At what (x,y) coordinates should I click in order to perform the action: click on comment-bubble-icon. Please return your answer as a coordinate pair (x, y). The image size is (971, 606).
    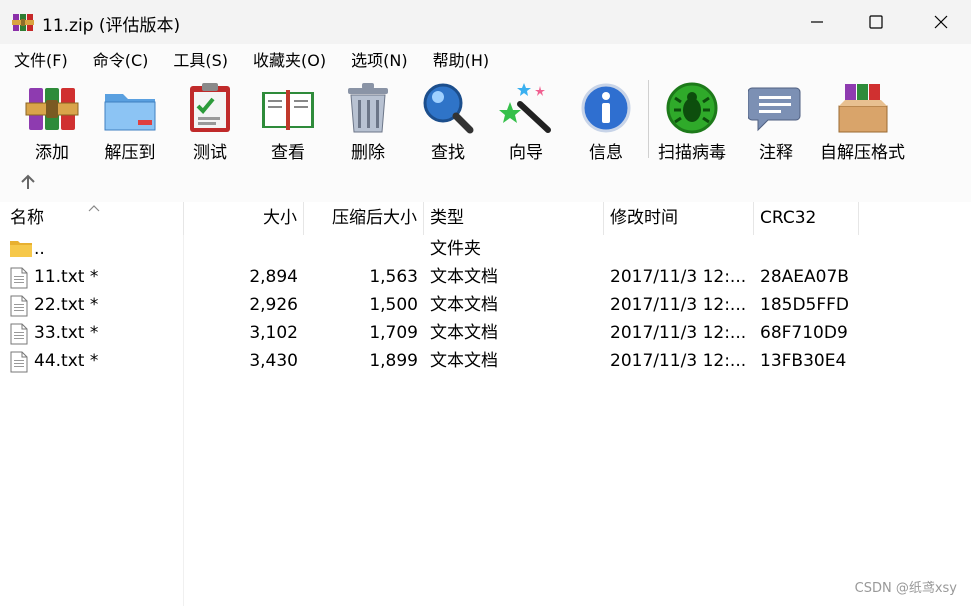
    Looking at the image, I should click on (774, 109).